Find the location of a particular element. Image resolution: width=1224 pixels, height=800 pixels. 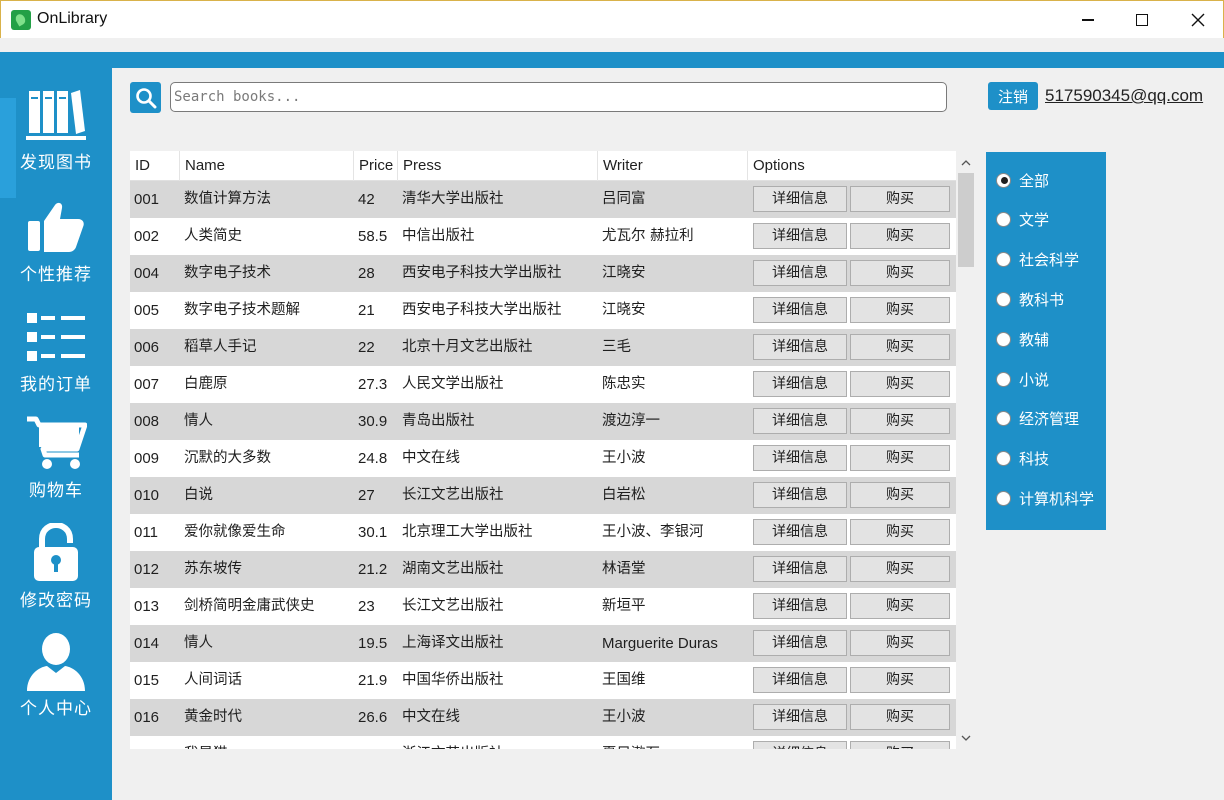

sidebar-item-cart: 购物车 is located at coordinates (56, 457).